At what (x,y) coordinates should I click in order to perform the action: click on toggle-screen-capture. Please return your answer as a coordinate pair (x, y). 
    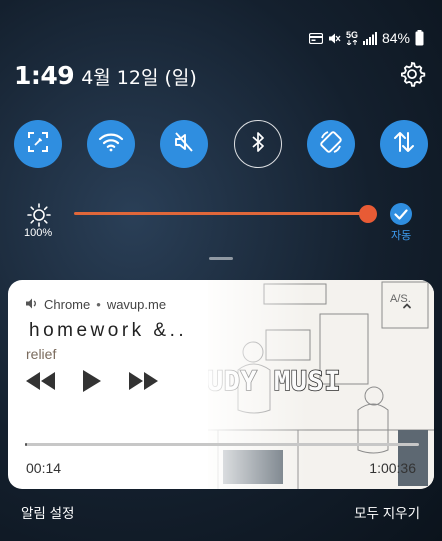
    Looking at the image, I should click on (38, 144).